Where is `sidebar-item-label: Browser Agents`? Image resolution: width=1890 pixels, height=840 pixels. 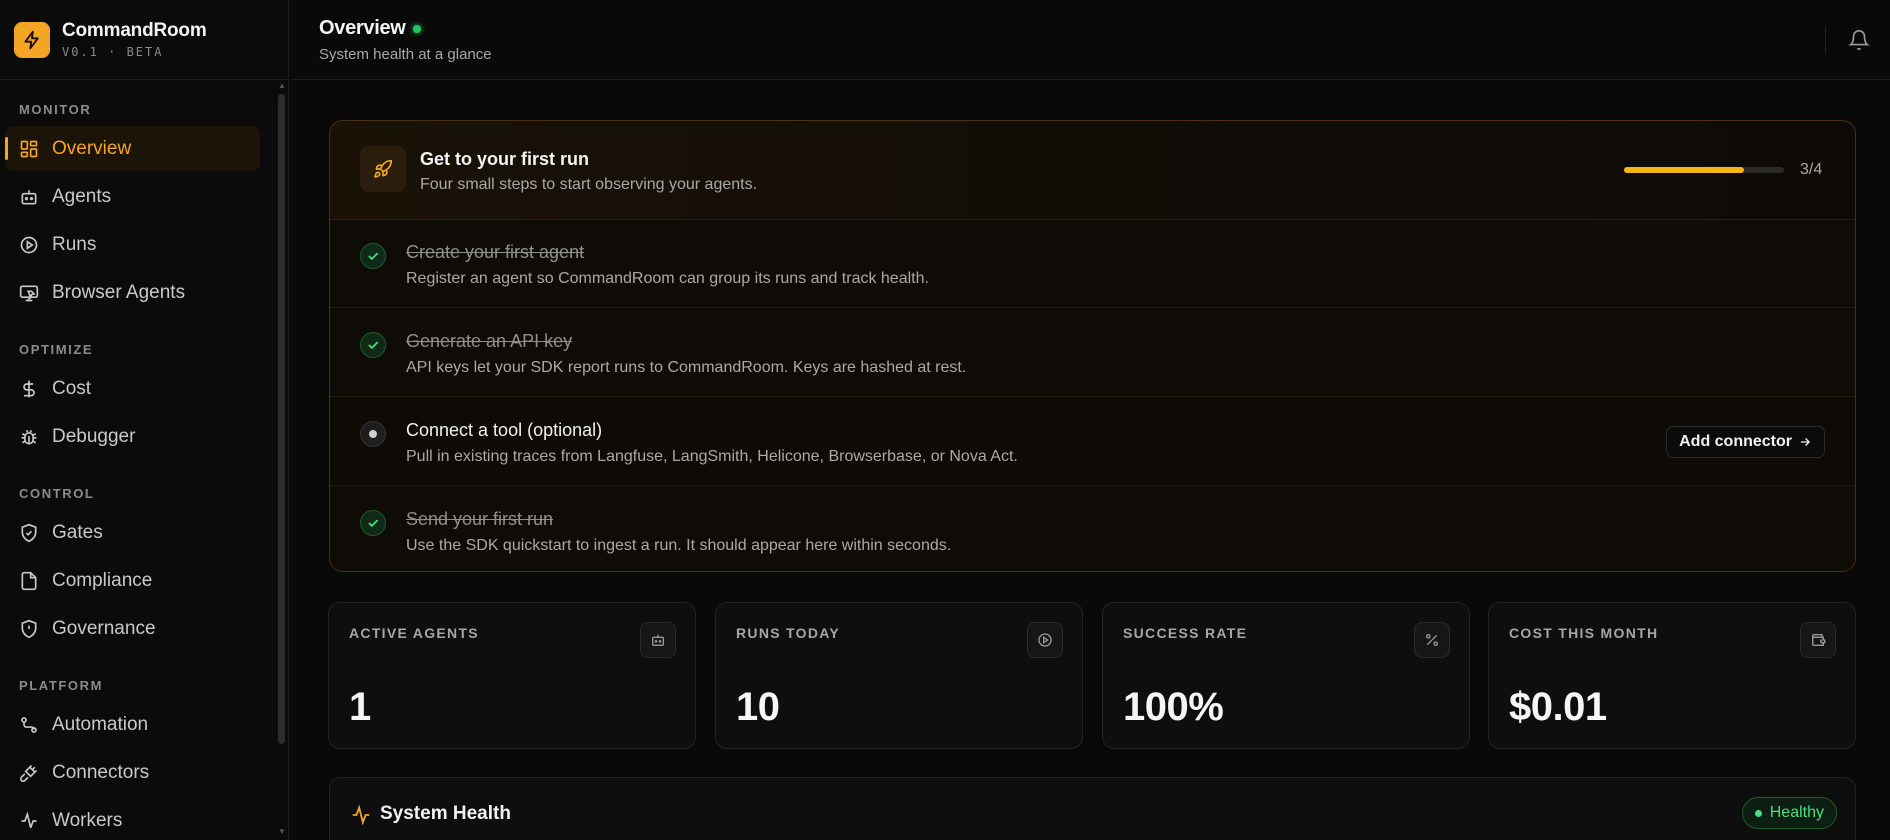 sidebar-item-label: Browser Agents is located at coordinates (119, 292).